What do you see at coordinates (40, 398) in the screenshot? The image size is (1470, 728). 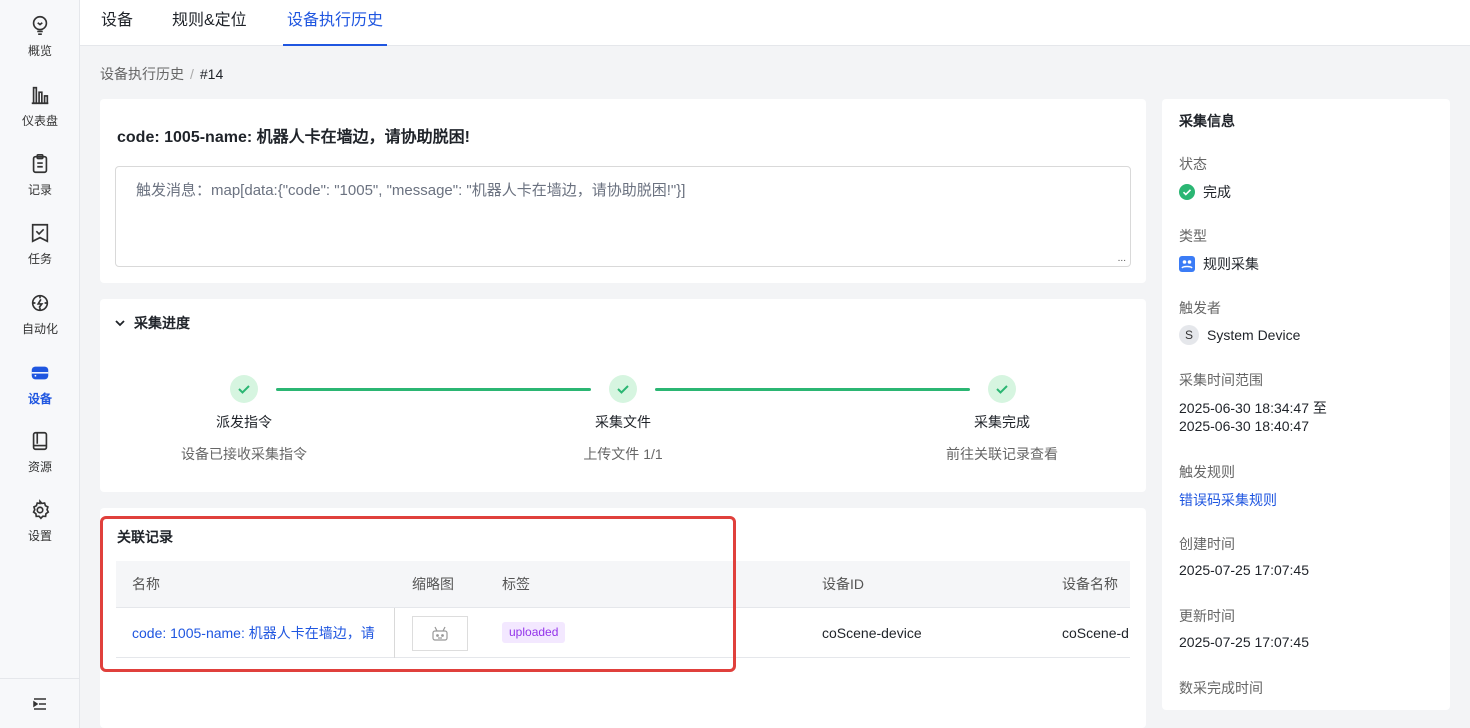 I see `sidebar-item-label: 设备` at bounding box center [40, 398].